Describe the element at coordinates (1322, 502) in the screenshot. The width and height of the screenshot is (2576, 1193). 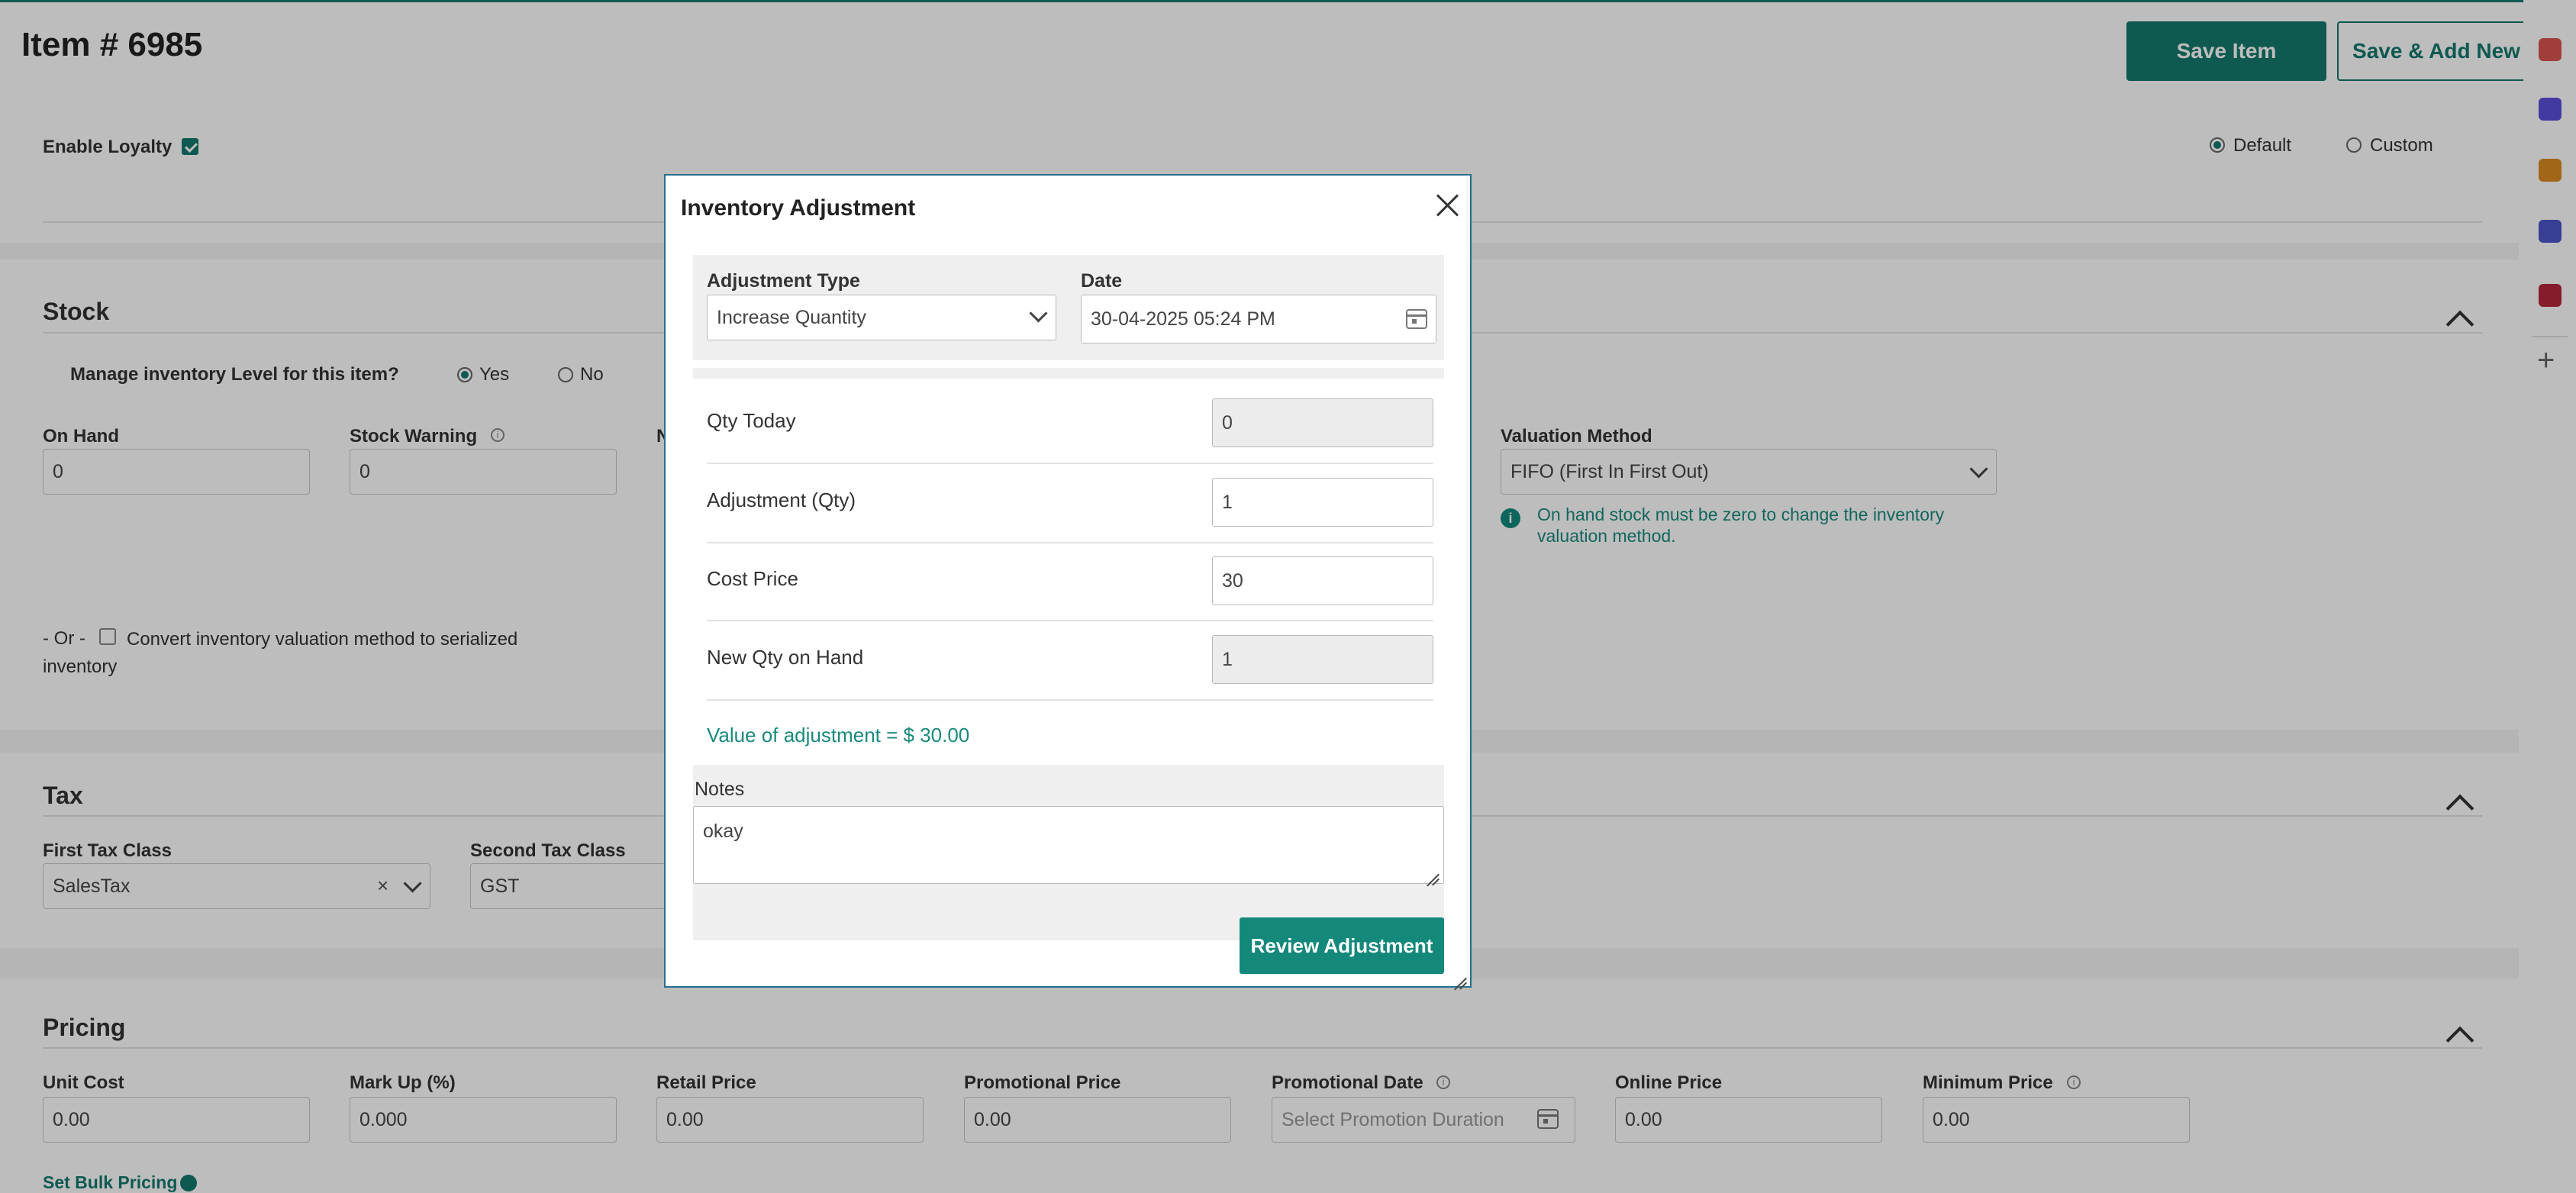
I see `adjustment-qty-input: 1` at that location.